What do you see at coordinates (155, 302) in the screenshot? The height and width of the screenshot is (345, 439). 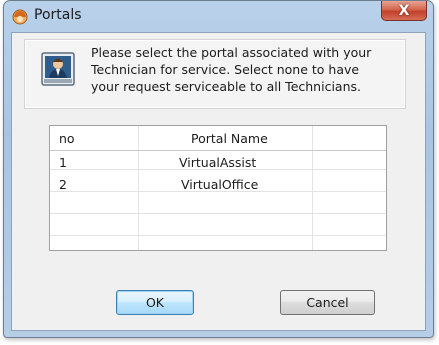 I see `ok-button: OK` at bounding box center [155, 302].